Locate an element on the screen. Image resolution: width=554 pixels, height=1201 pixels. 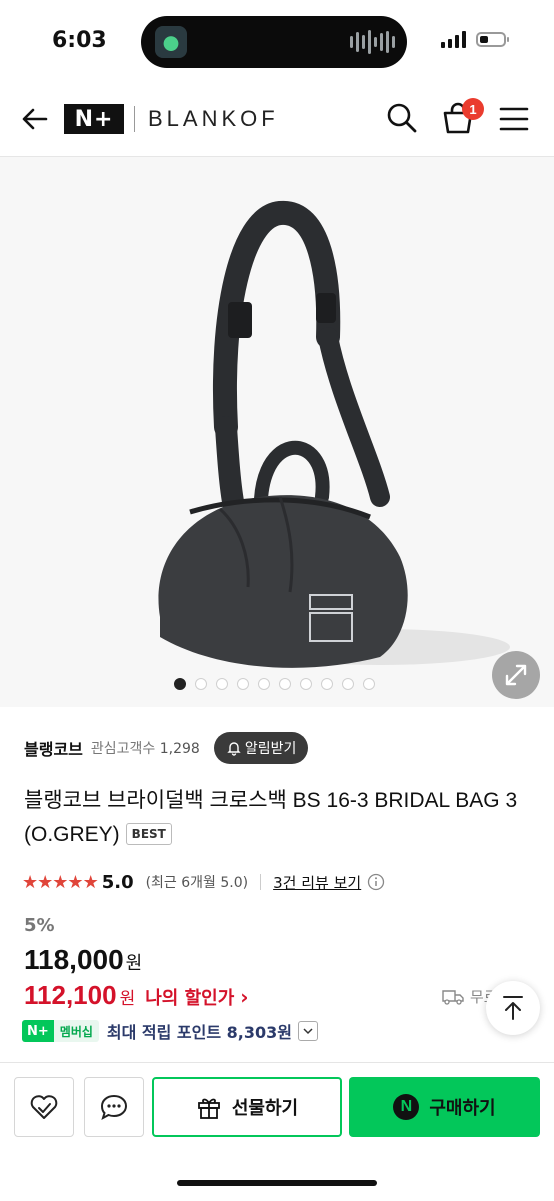
original-price: 118,000 원 is located at coordinates (83, 960).